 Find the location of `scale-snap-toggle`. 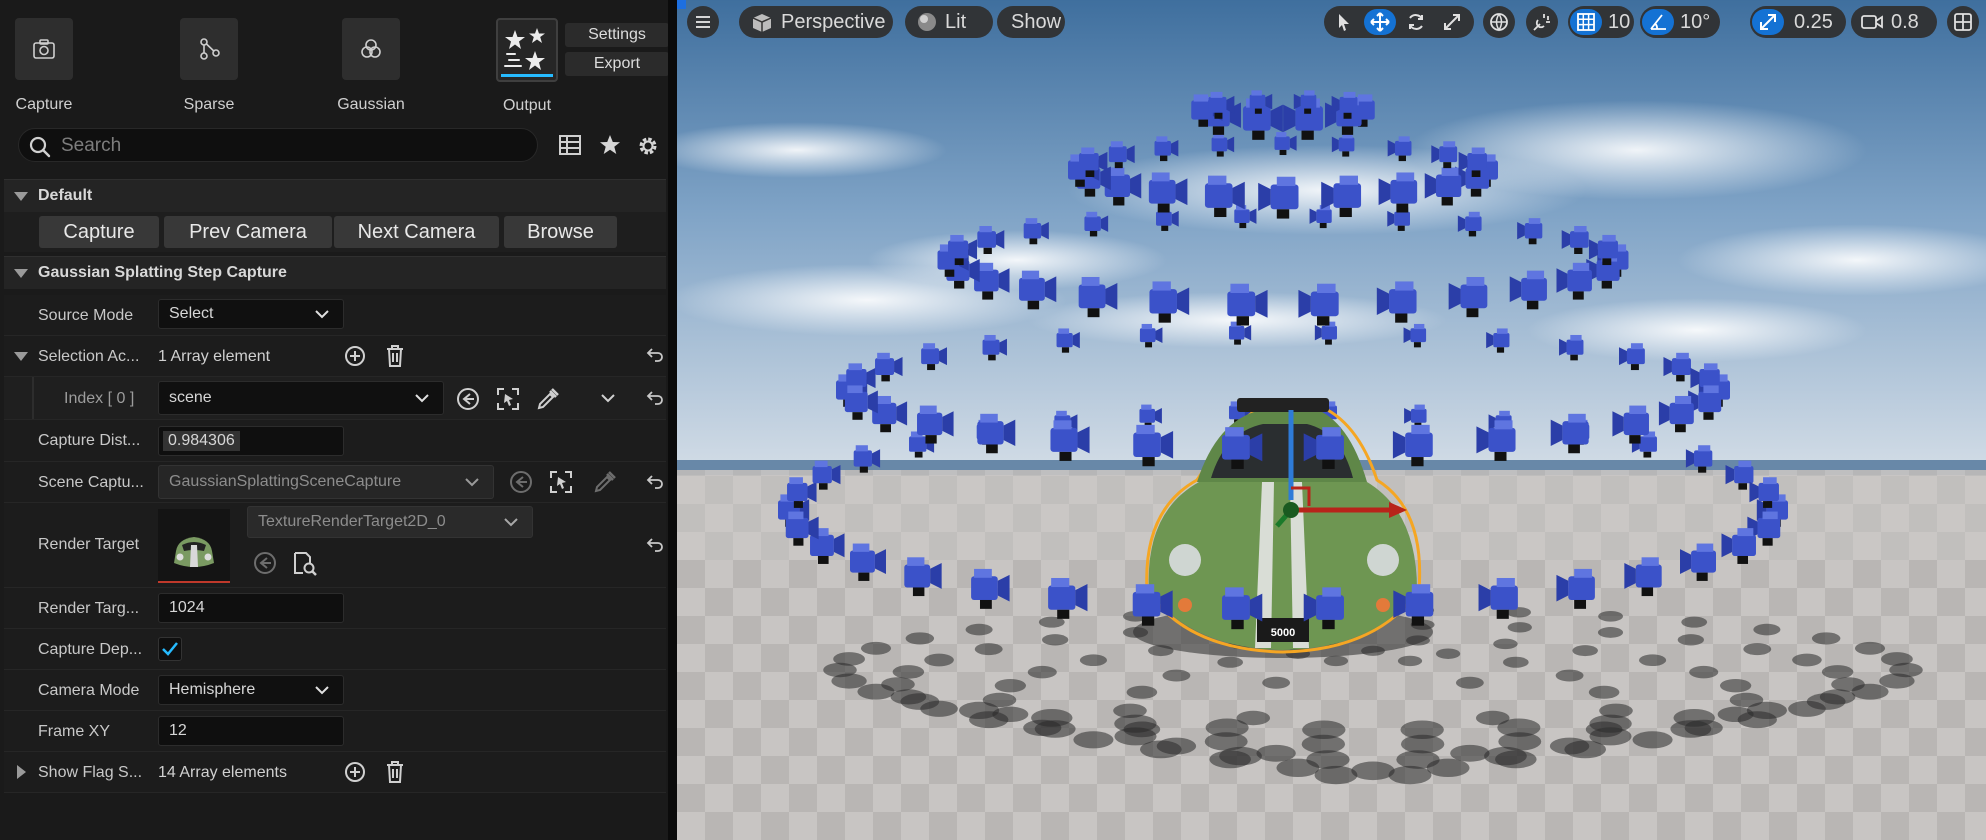

scale-snap-toggle is located at coordinates (1768, 22).